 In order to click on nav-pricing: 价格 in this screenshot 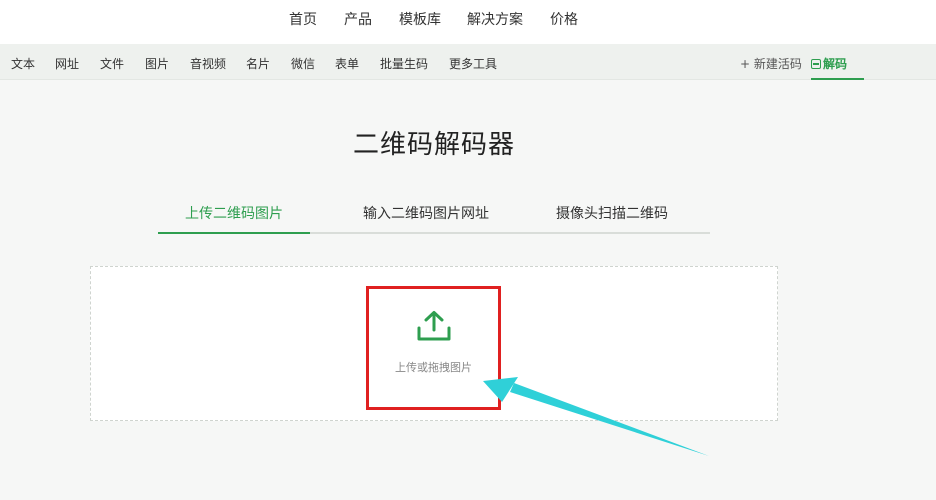, I will do `click(564, 19)`.